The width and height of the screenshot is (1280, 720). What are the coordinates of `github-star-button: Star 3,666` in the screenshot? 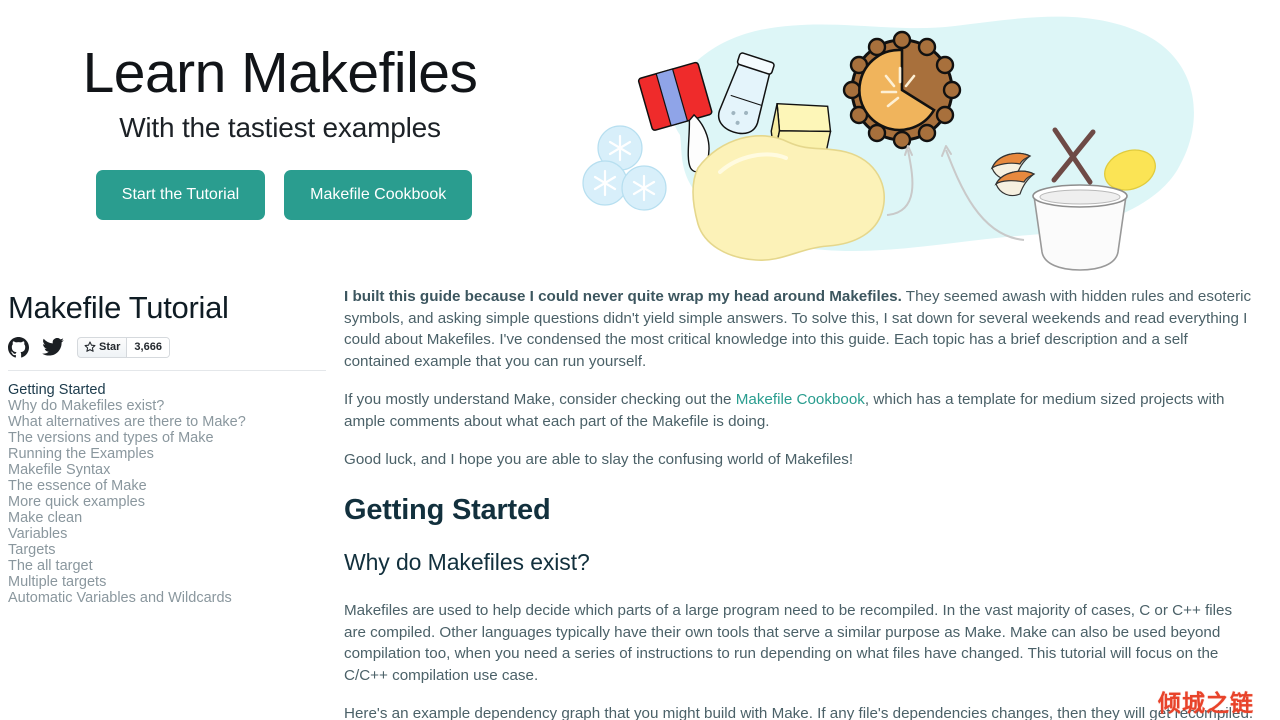 It's located at (123, 347).